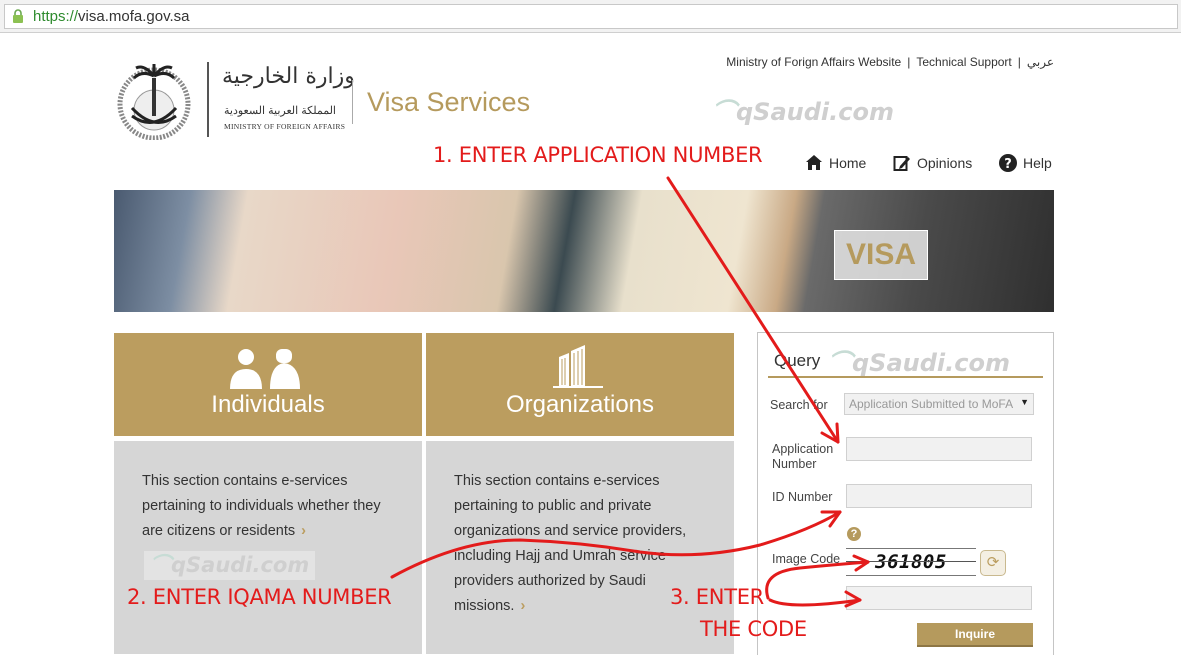 The height and width of the screenshot is (655, 1181). I want to click on logo-arabic-subtitle: المملكة العربية السعودية, so click(280, 111).